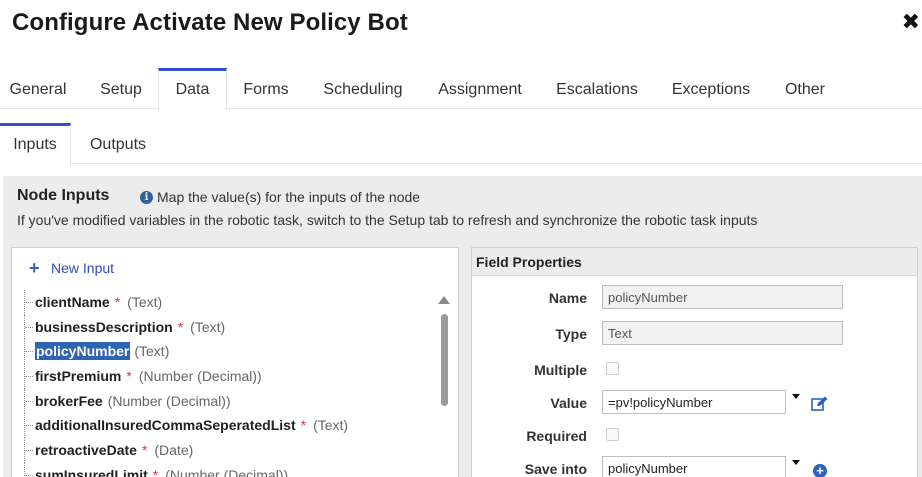 The image size is (922, 477). I want to click on input-name: additionalInsuredCommaSeperatedList, so click(165, 425).